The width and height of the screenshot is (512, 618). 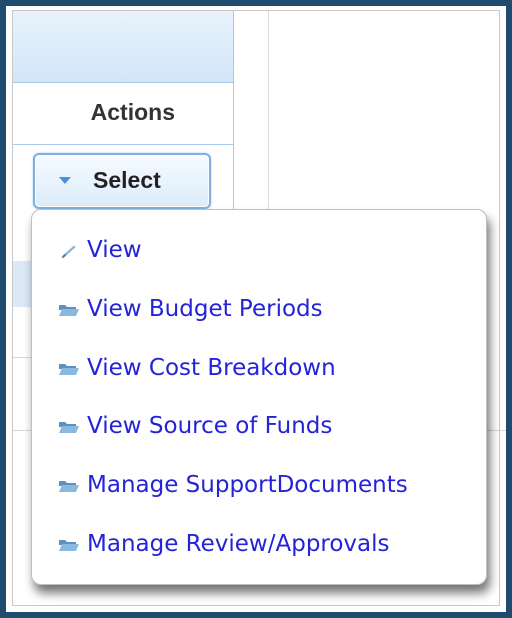 I want to click on actions-column-header: Actions, so click(x=123, y=114).